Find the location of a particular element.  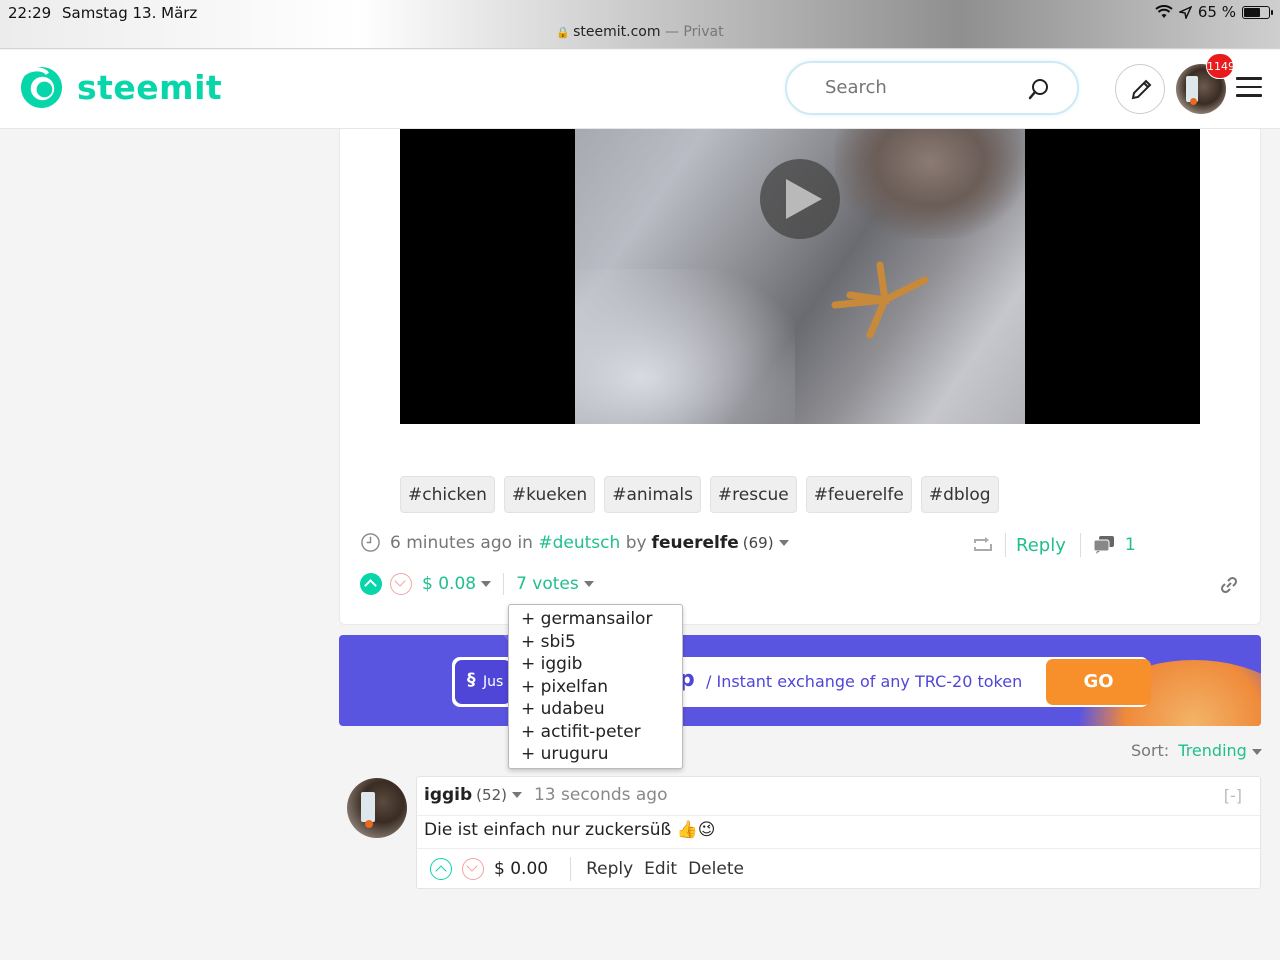

notification-badge: 1149 is located at coordinates (1220, 66).